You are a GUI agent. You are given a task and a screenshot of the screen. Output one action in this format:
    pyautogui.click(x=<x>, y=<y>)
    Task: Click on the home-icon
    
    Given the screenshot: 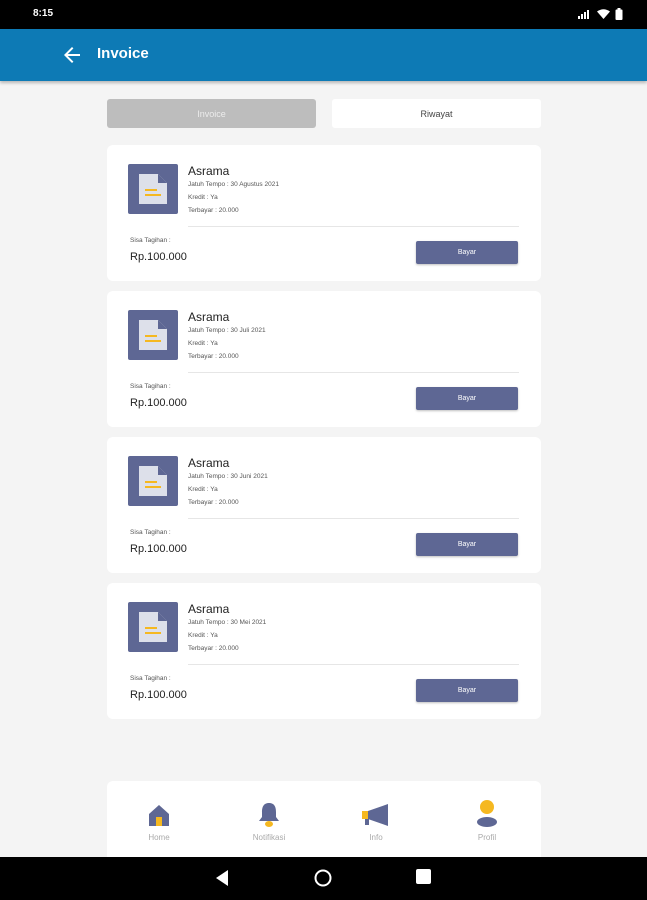 What is the action you would take?
    pyautogui.click(x=159, y=815)
    